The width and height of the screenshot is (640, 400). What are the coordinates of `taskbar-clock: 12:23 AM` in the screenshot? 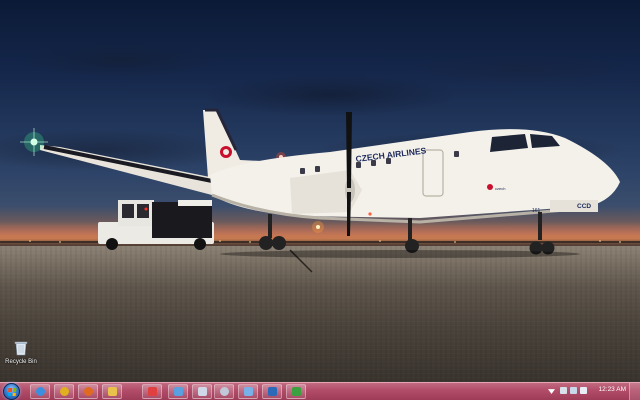 It's located at (612, 389).